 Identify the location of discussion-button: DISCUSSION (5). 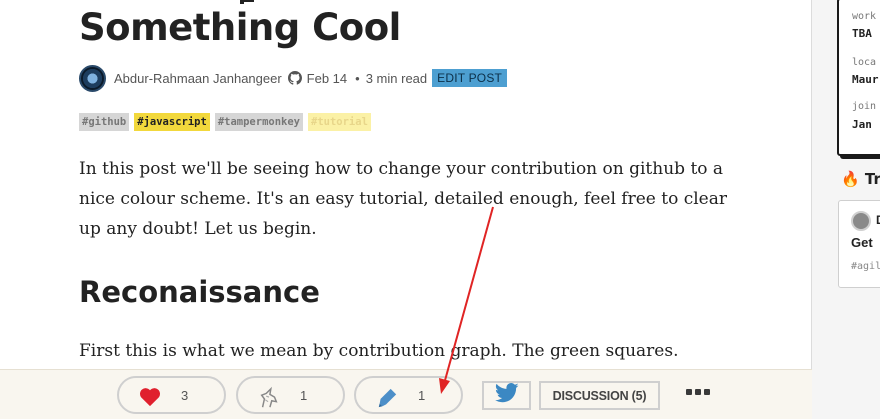
(599, 395).